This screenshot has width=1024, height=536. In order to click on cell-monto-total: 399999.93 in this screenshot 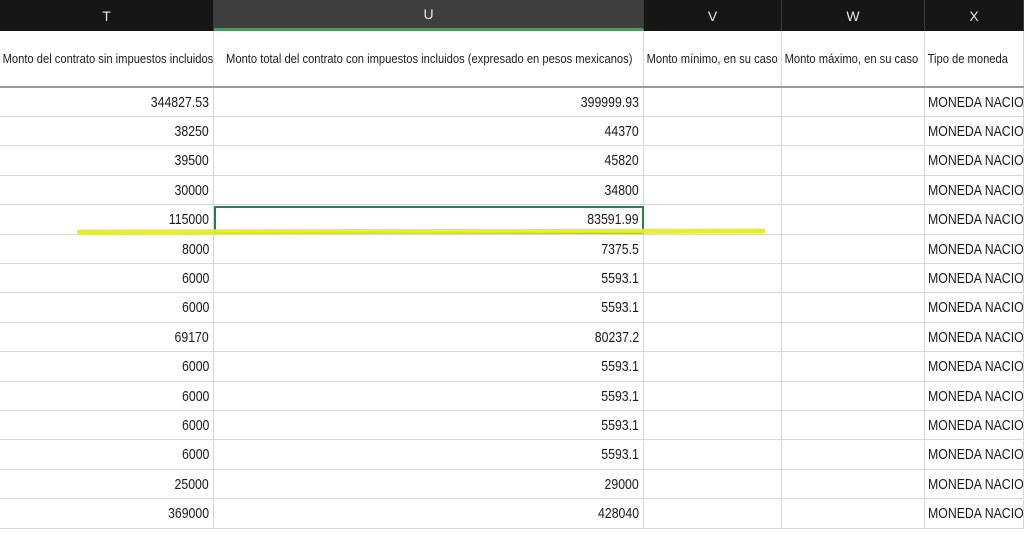, I will do `click(429, 102)`.